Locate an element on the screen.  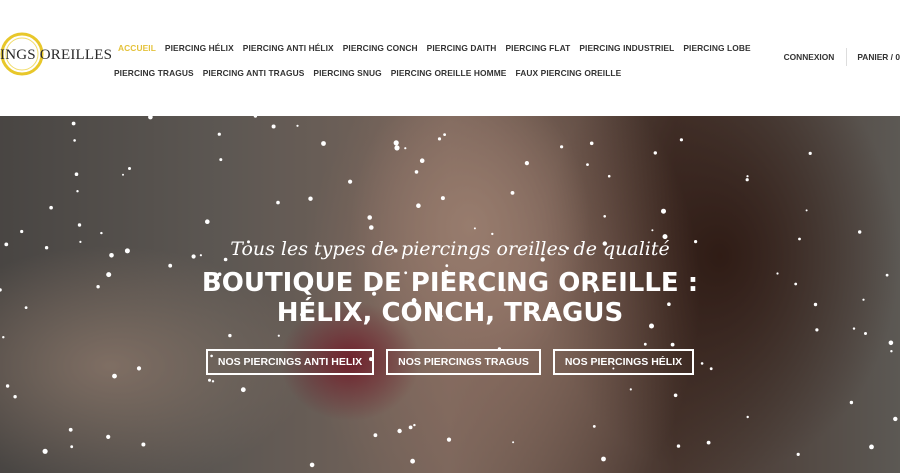
login-link: CONNEXION is located at coordinates (809, 57).